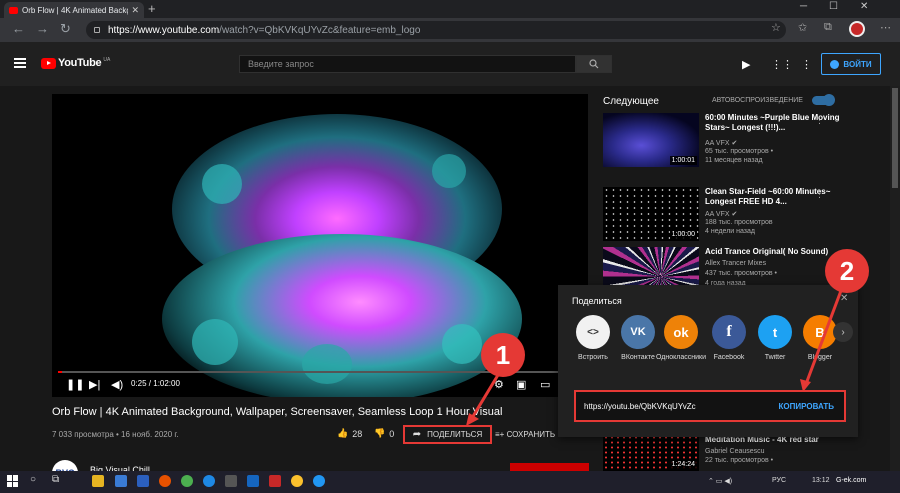  Describe the element at coordinates (209, 481) in the screenshot. I see `edge-icon` at that location.